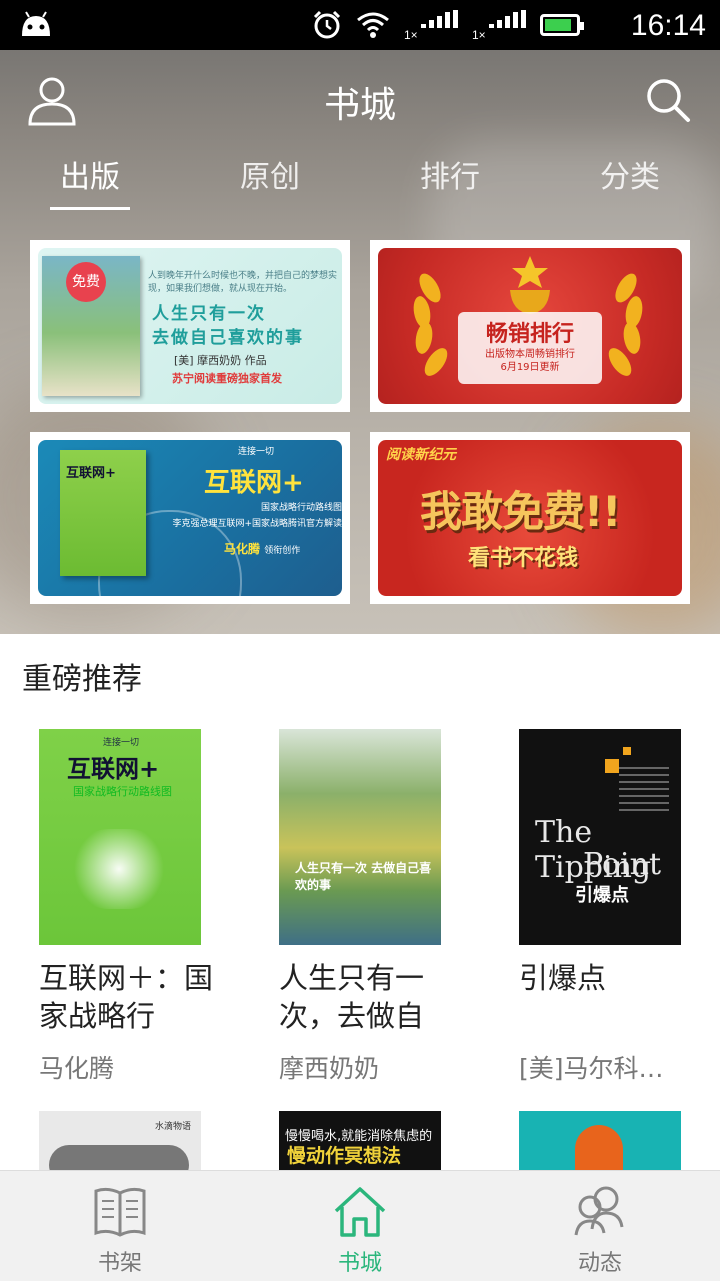  Describe the element at coordinates (520, 511) in the screenshot. I see `banner-title: 我敢免费!!` at that location.